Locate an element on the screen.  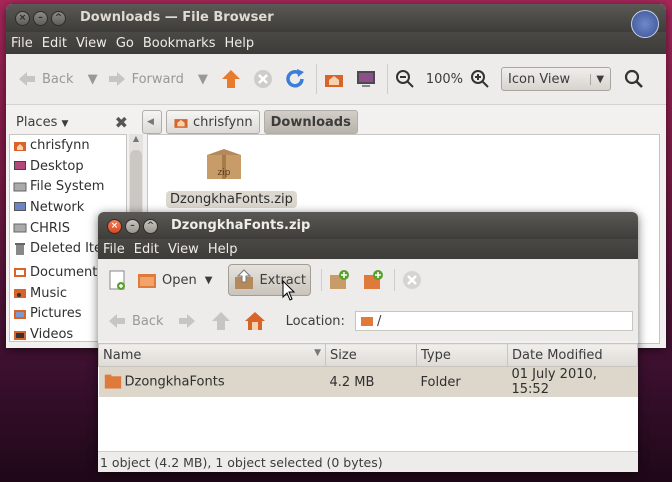
view-mode-select: Icon View ▼ is located at coordinates (556, 79).